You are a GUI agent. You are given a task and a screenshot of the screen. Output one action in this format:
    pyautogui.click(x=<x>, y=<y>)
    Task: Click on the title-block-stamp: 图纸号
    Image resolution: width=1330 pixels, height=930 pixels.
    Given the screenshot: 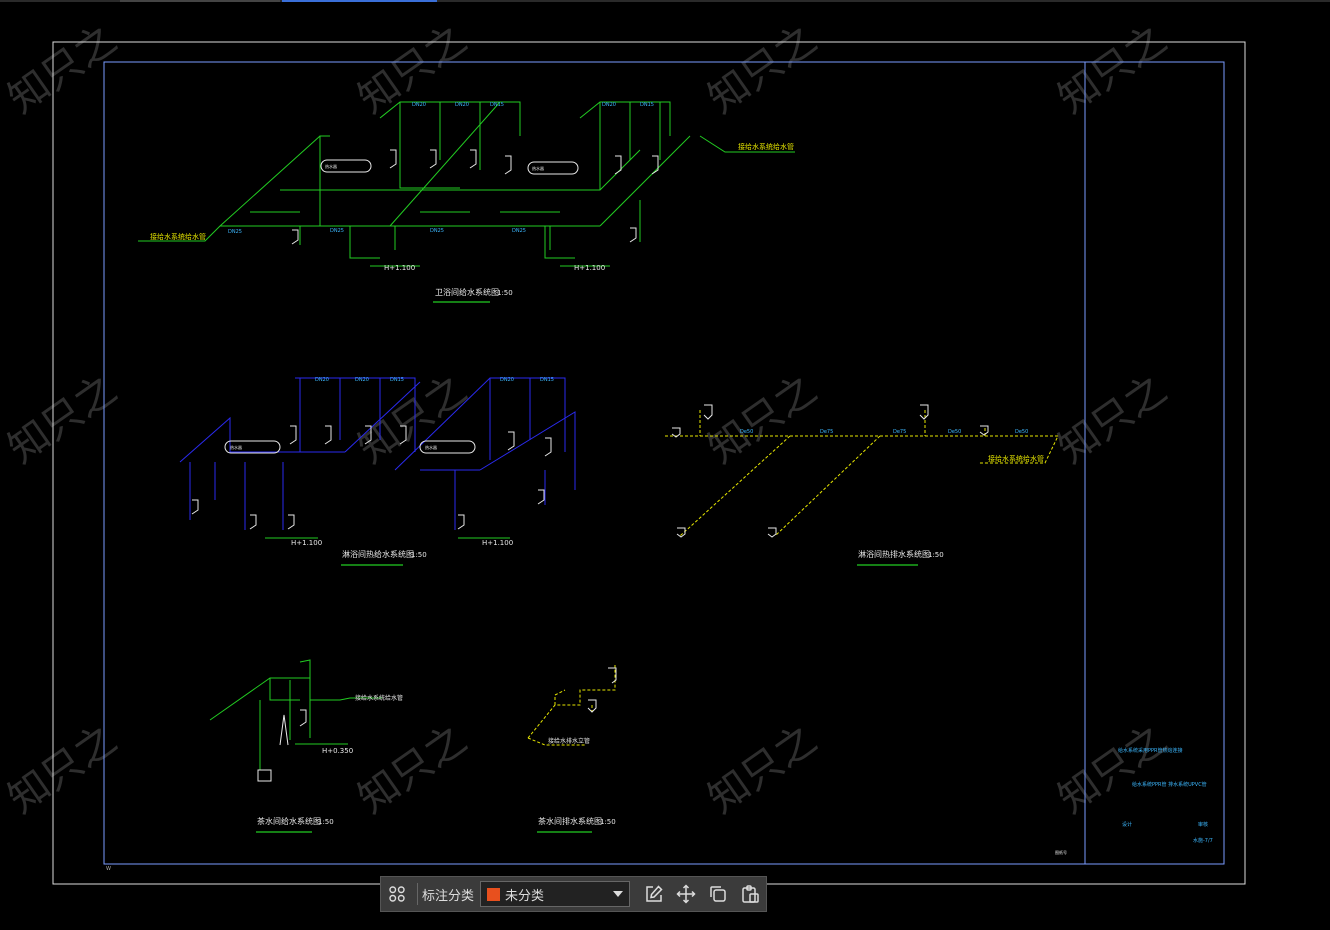 What is the action you would take?
    pyautogui.click(x=1061, y=852)
    